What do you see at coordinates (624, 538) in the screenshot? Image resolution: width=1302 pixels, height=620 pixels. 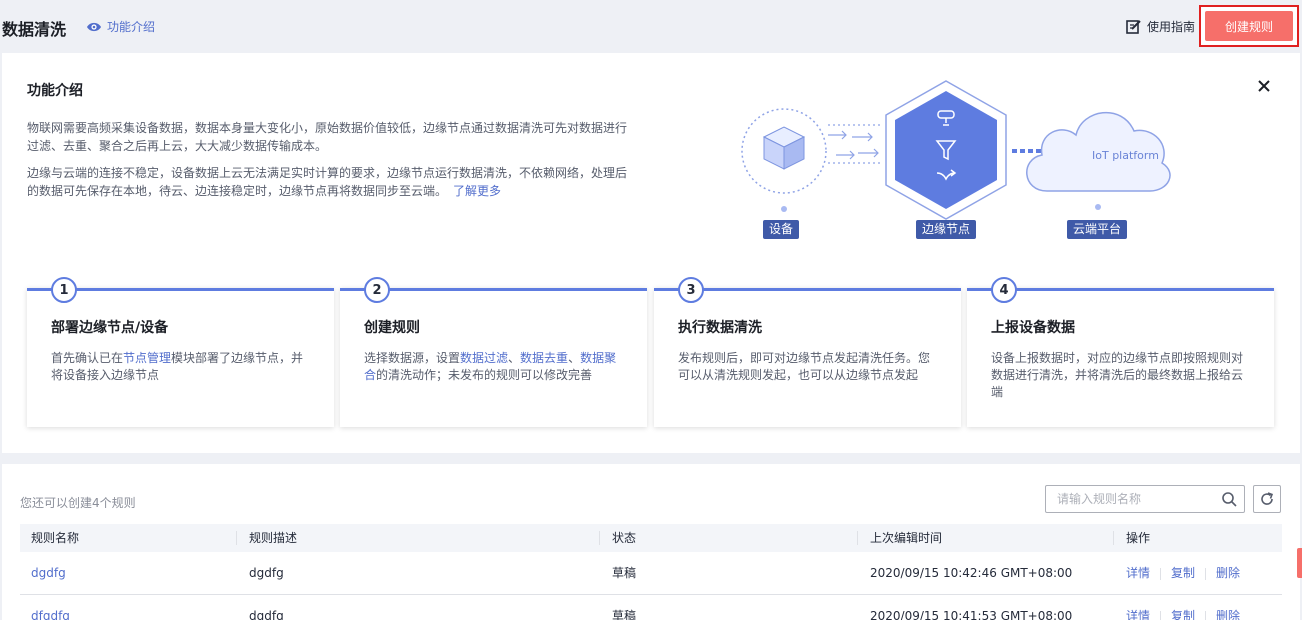 I see `column-header-status: 状态` at bounding box center [624, 538].